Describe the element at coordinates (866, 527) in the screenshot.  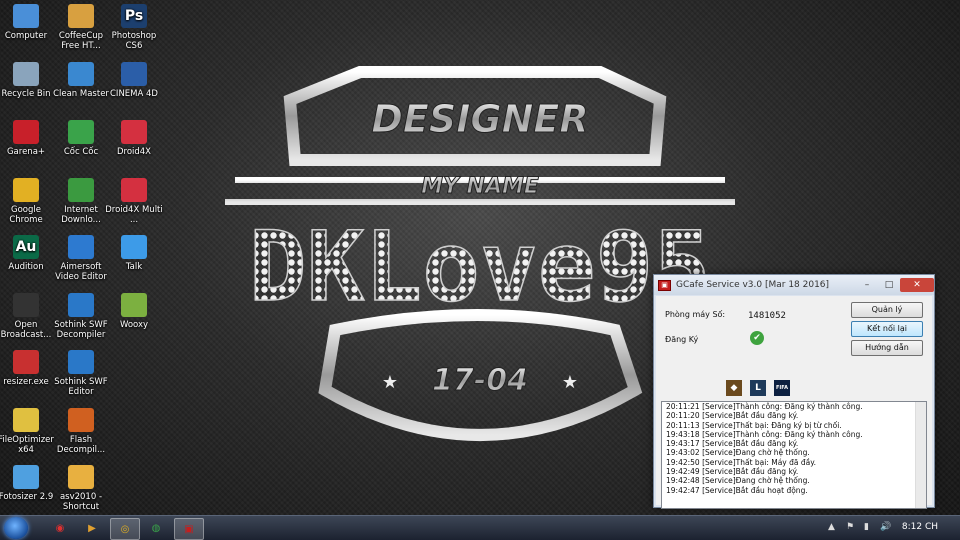
I see `network-icon: ▮` at that location.